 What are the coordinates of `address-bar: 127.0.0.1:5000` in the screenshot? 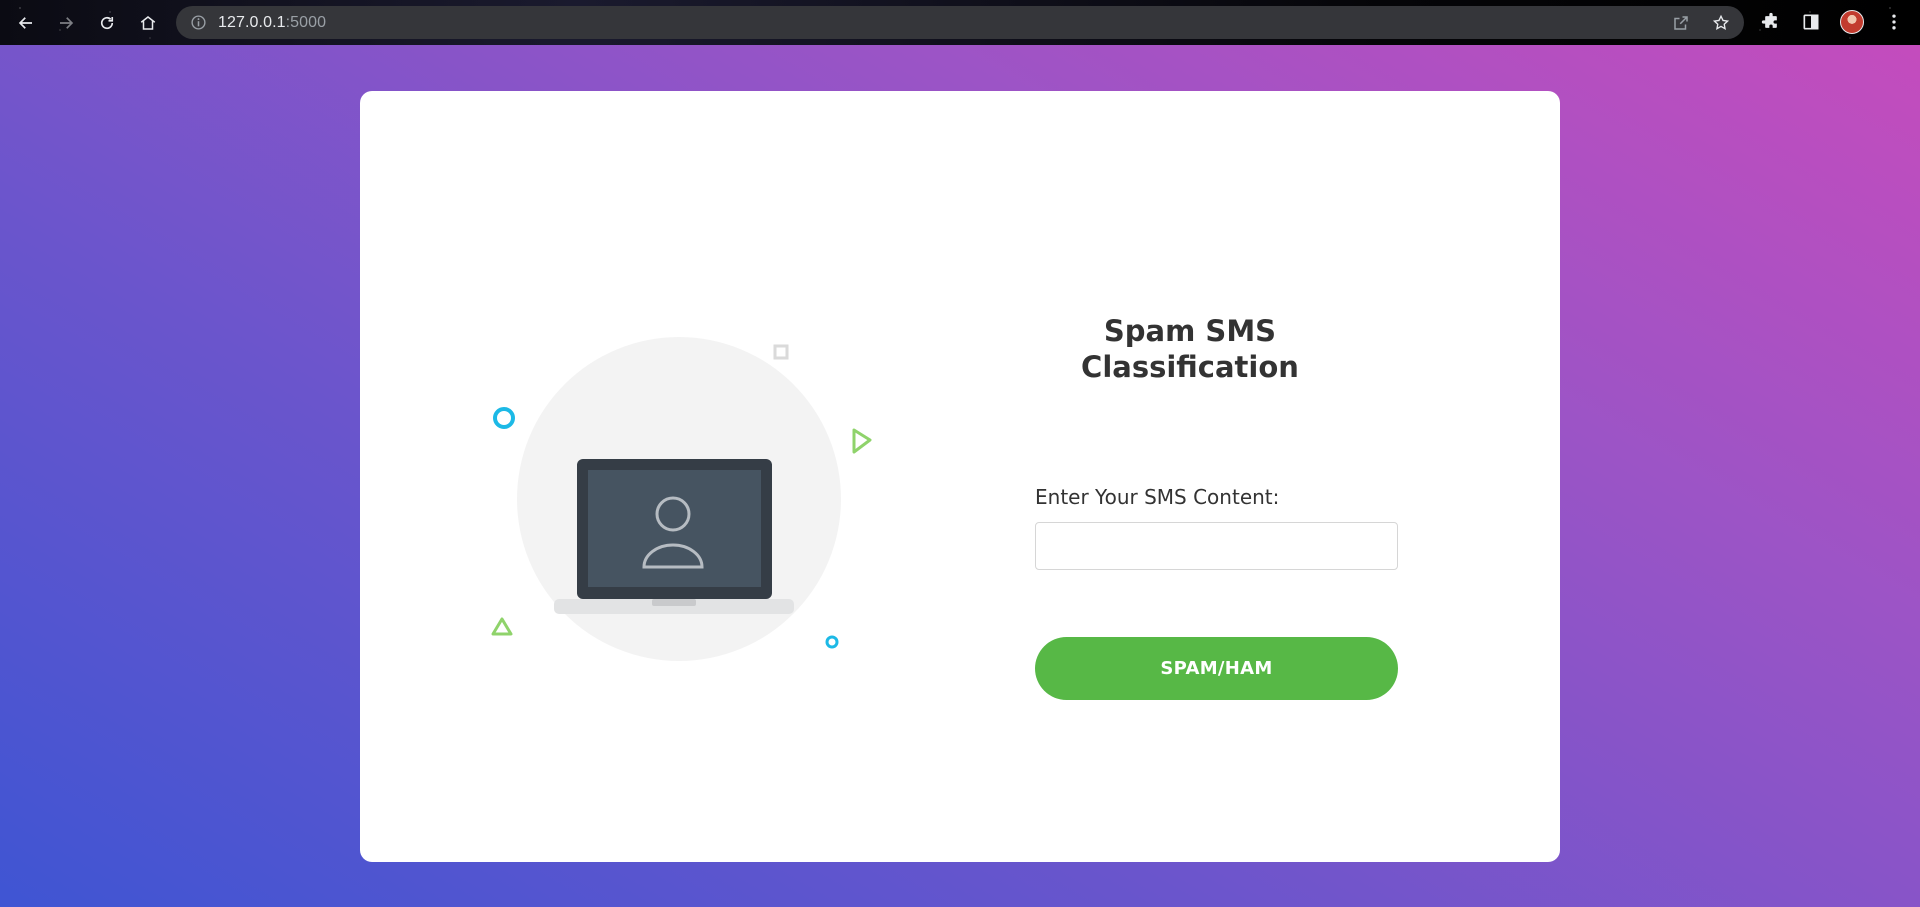 It's located at (960, 22).